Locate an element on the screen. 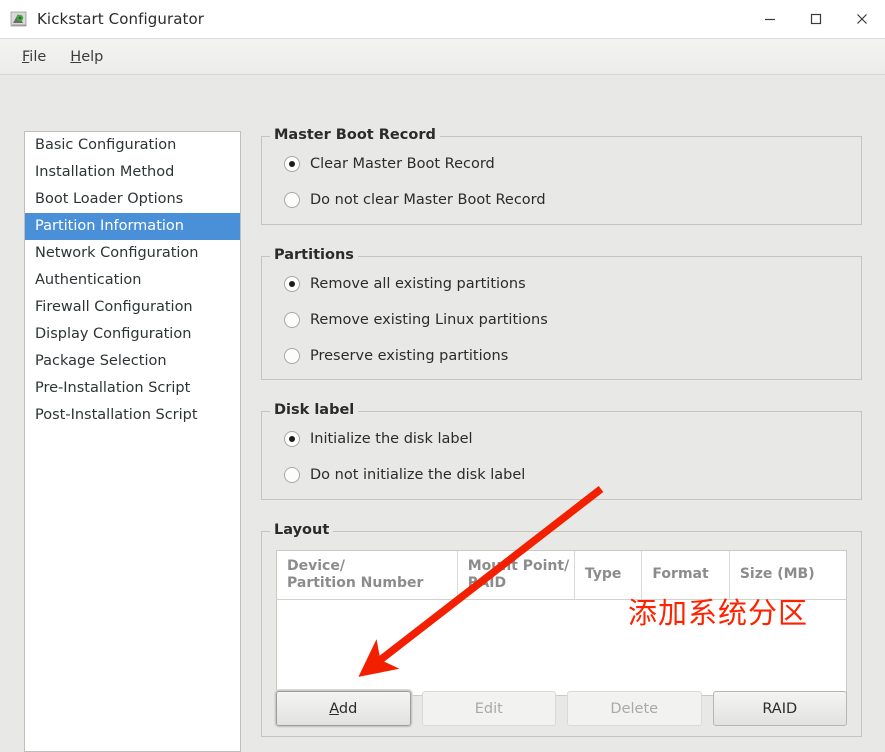  radio-icon-do-not-initialize-disk-label is located at coordinates (292, 475).